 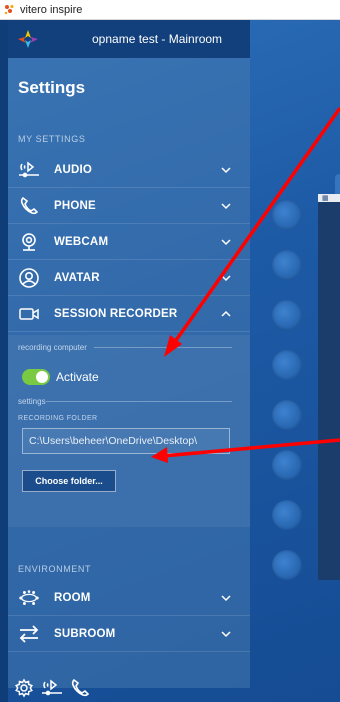 What do you see at coordinates (32, 401) in the screenshot?
I see `settings-sub-label: settings` at bounding box center [32, 401].